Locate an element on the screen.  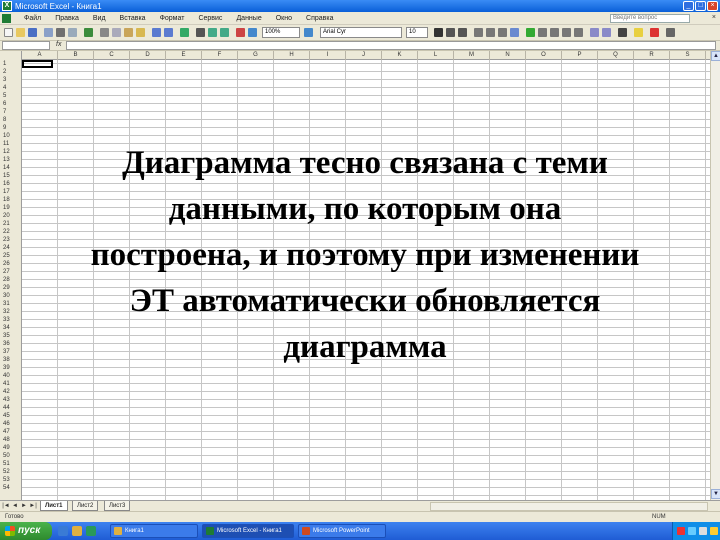
row-header: 27 is located at coordinates (11, 272).